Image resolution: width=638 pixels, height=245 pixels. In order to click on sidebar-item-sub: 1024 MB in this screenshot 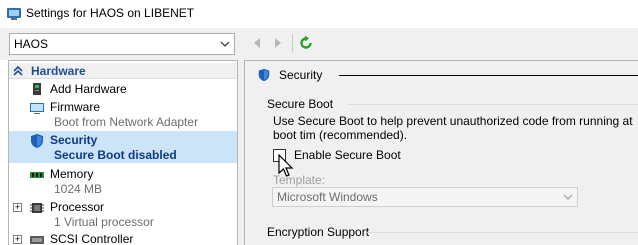, I will do `click(78, 189)`.